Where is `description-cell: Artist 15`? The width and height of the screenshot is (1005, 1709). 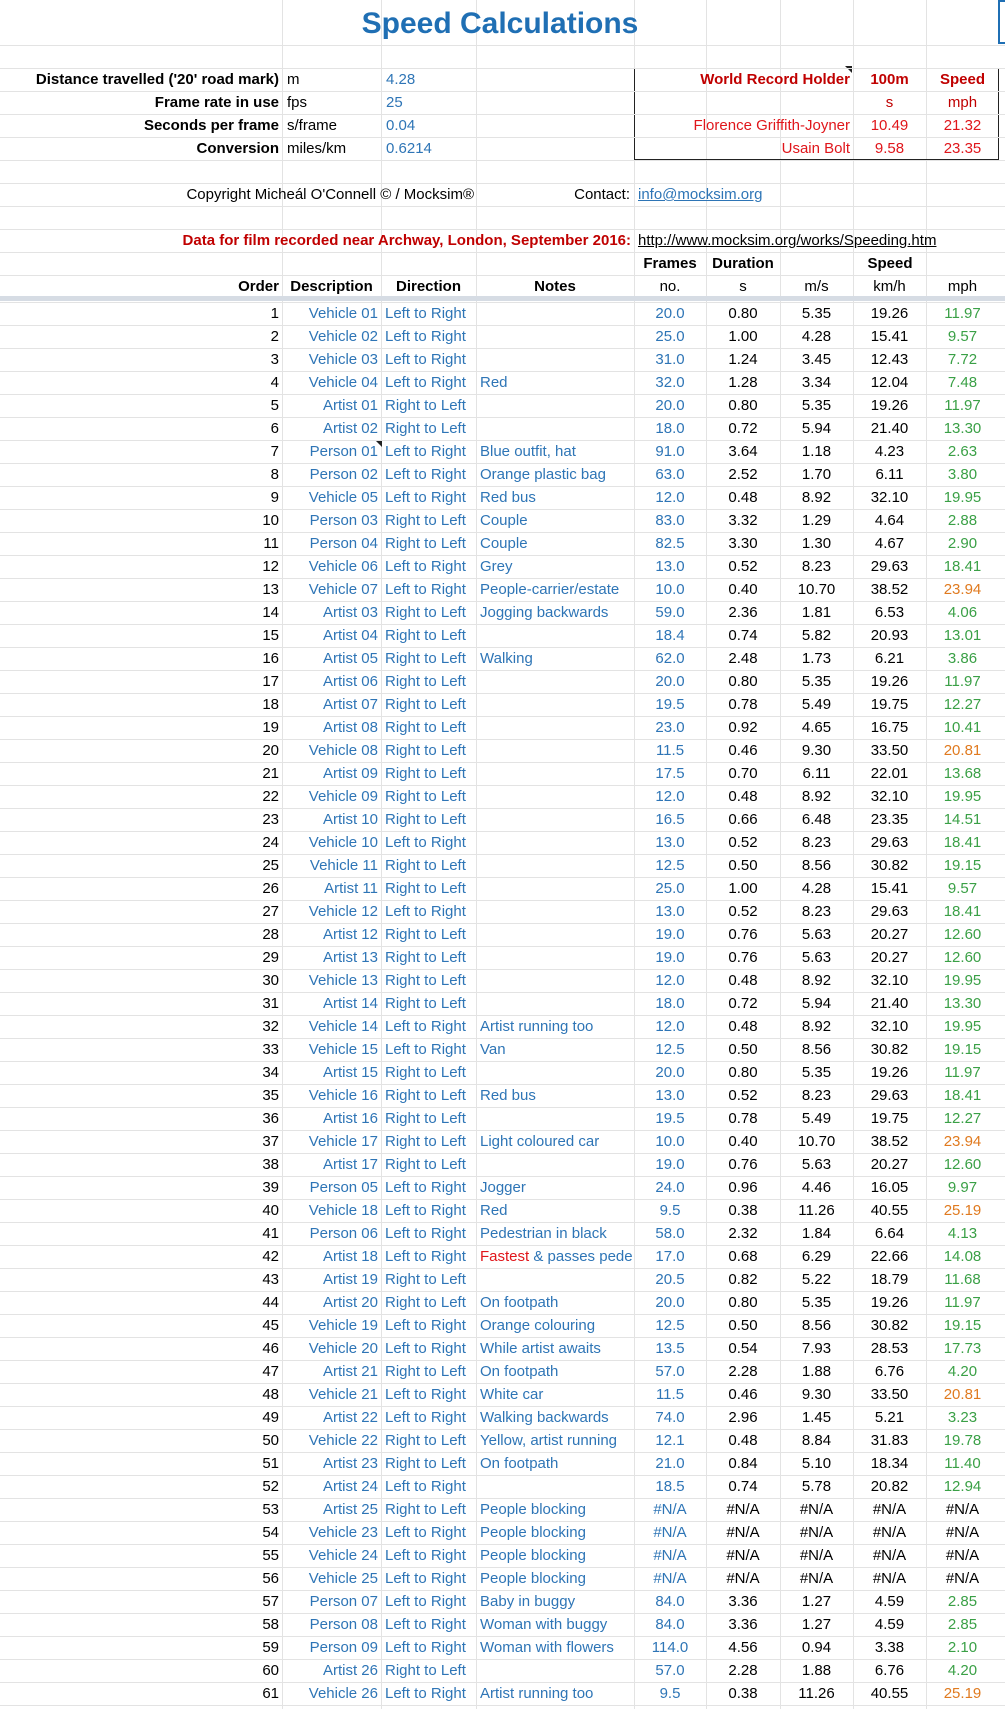 description-cell: Artist 15 is located at coordinates (330, 1072).